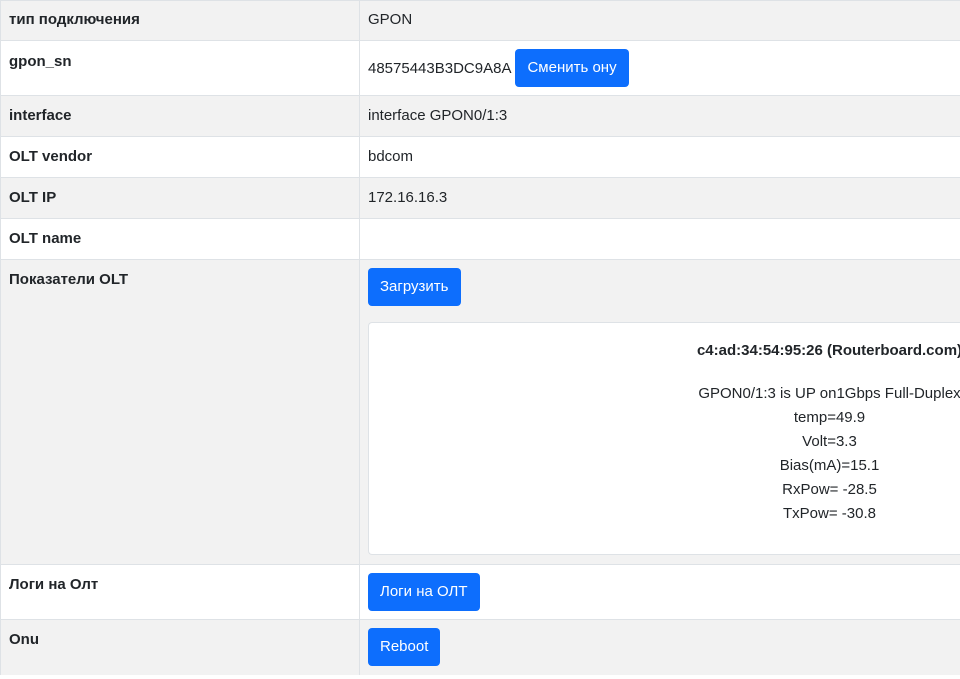 The image size is (960, 679). What do you see at coordinates (440, 68) in the screenshot?
I see `value-gpon-sn: 48575443B3DC9A8A` at bounding box center [440, 68].